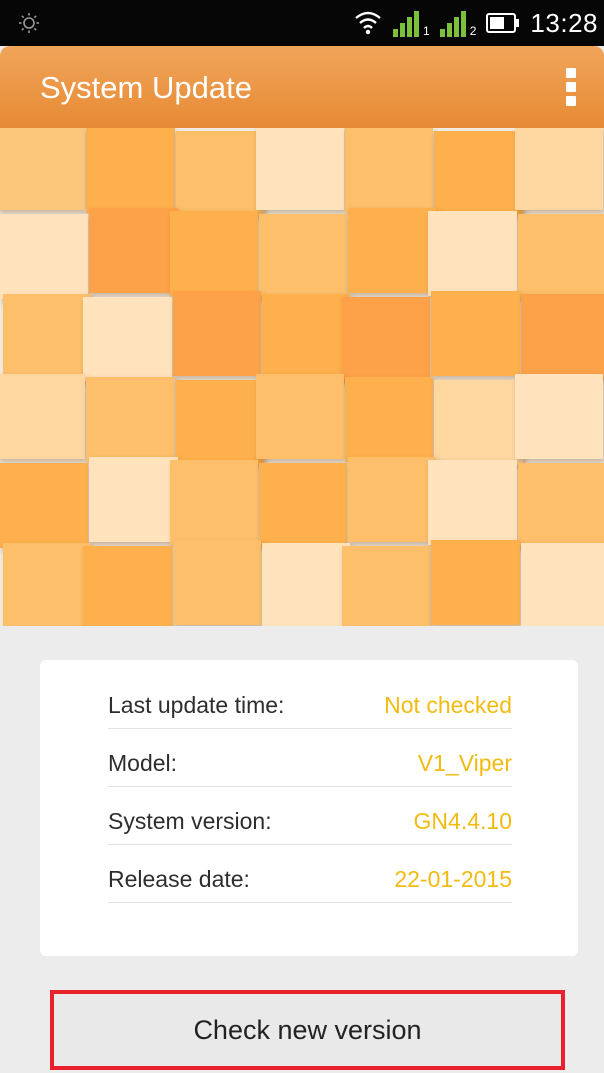 The height and width of the screenshot is (1073, 604). Describe the element at coordinates (411, 23) in the screenshot. I see `signal-sim1-icon: 1` at that location.